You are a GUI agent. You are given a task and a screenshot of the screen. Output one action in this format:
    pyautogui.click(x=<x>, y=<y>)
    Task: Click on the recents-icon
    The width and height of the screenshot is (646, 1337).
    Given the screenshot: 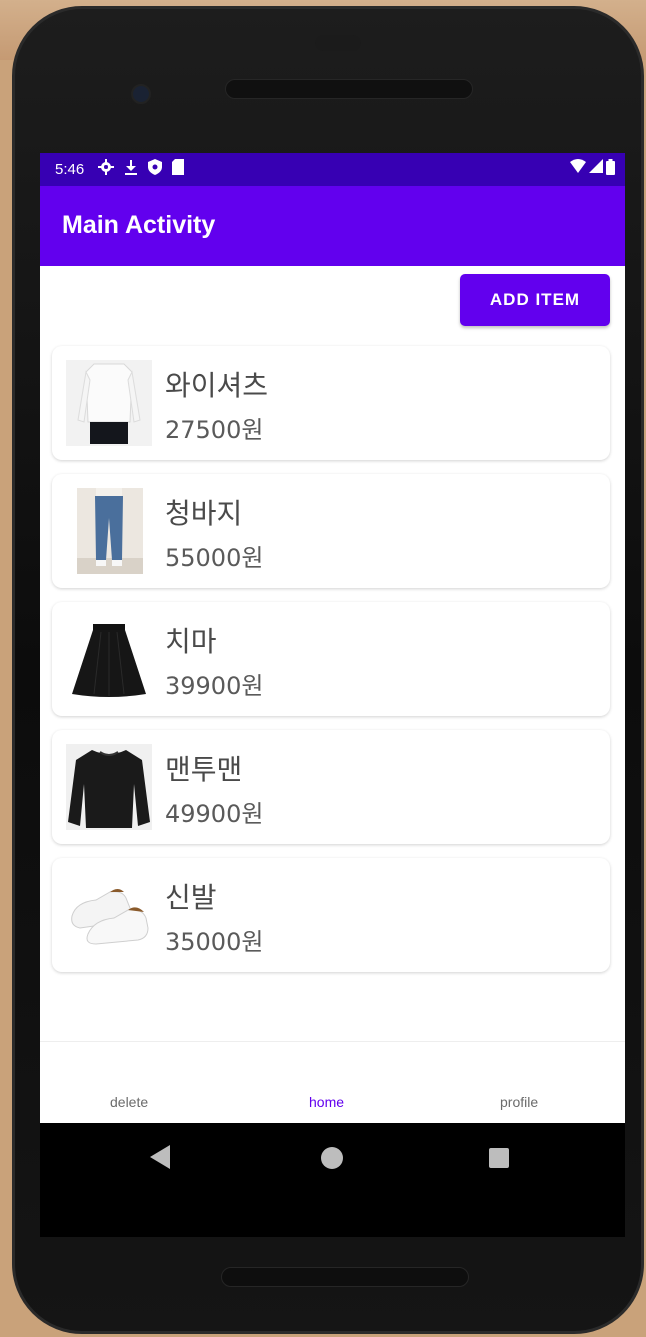 What is the action you would take?
    pyautogui.click(x=499, y=1158)
    